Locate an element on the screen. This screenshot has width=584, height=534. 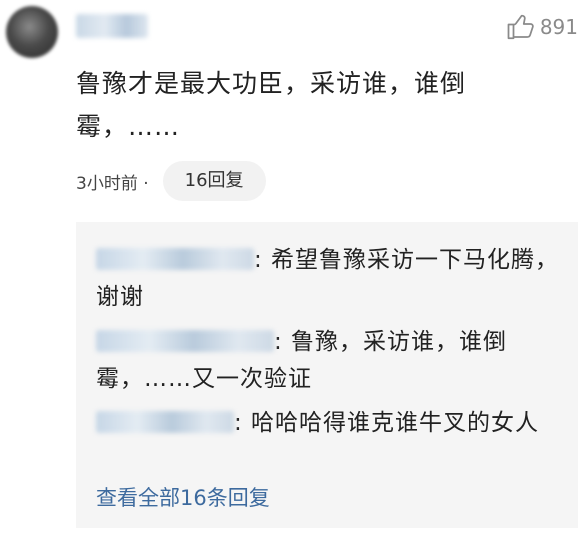
username-blurred is located at coordinates (112, 26).